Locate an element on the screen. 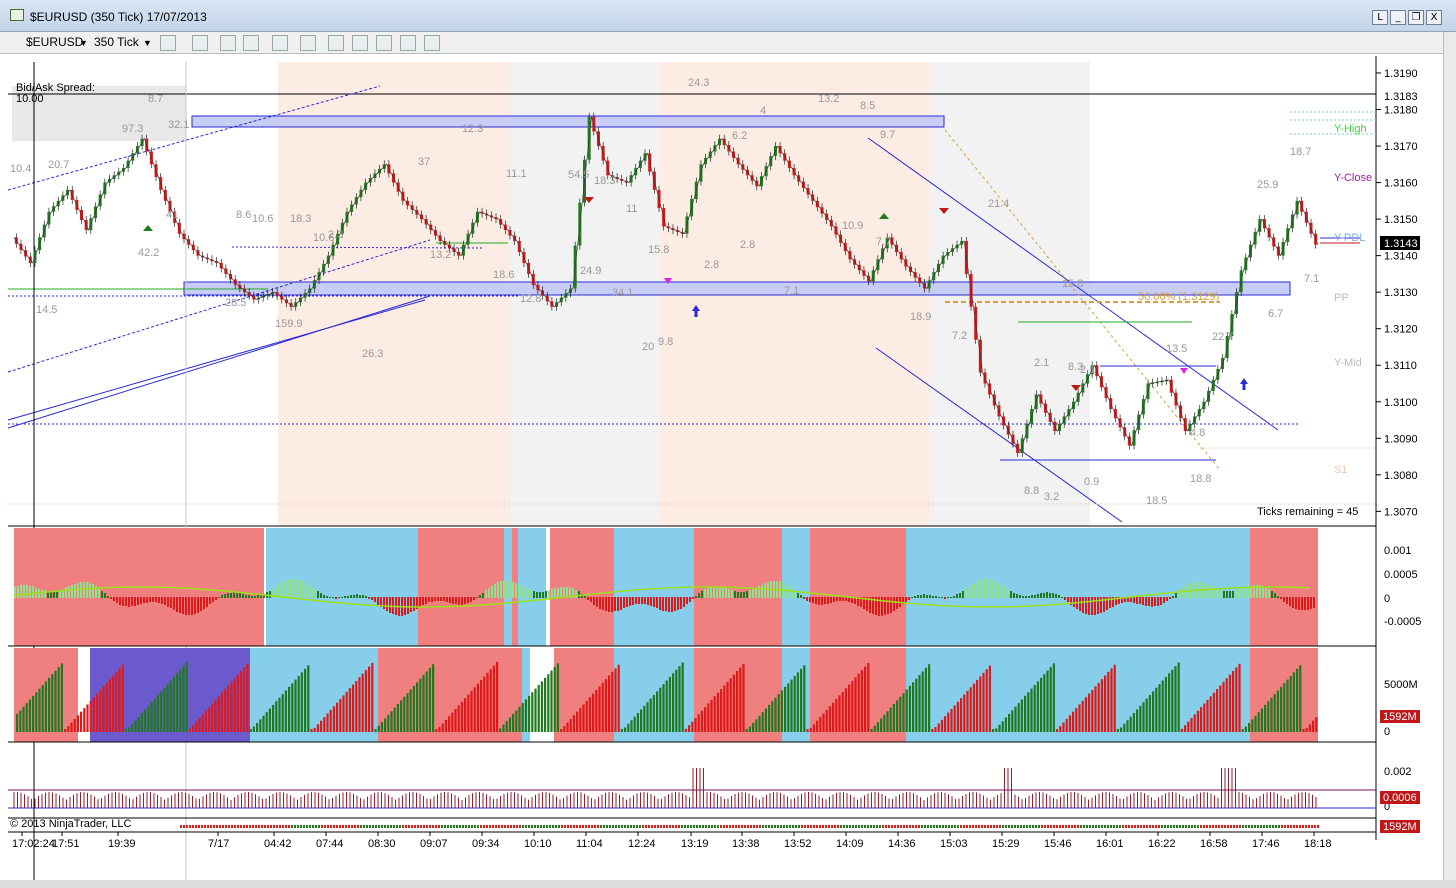 The width and height of the screenshot is (1456, 888). swing-label: 10.9 is located at coordinates (852, 226).